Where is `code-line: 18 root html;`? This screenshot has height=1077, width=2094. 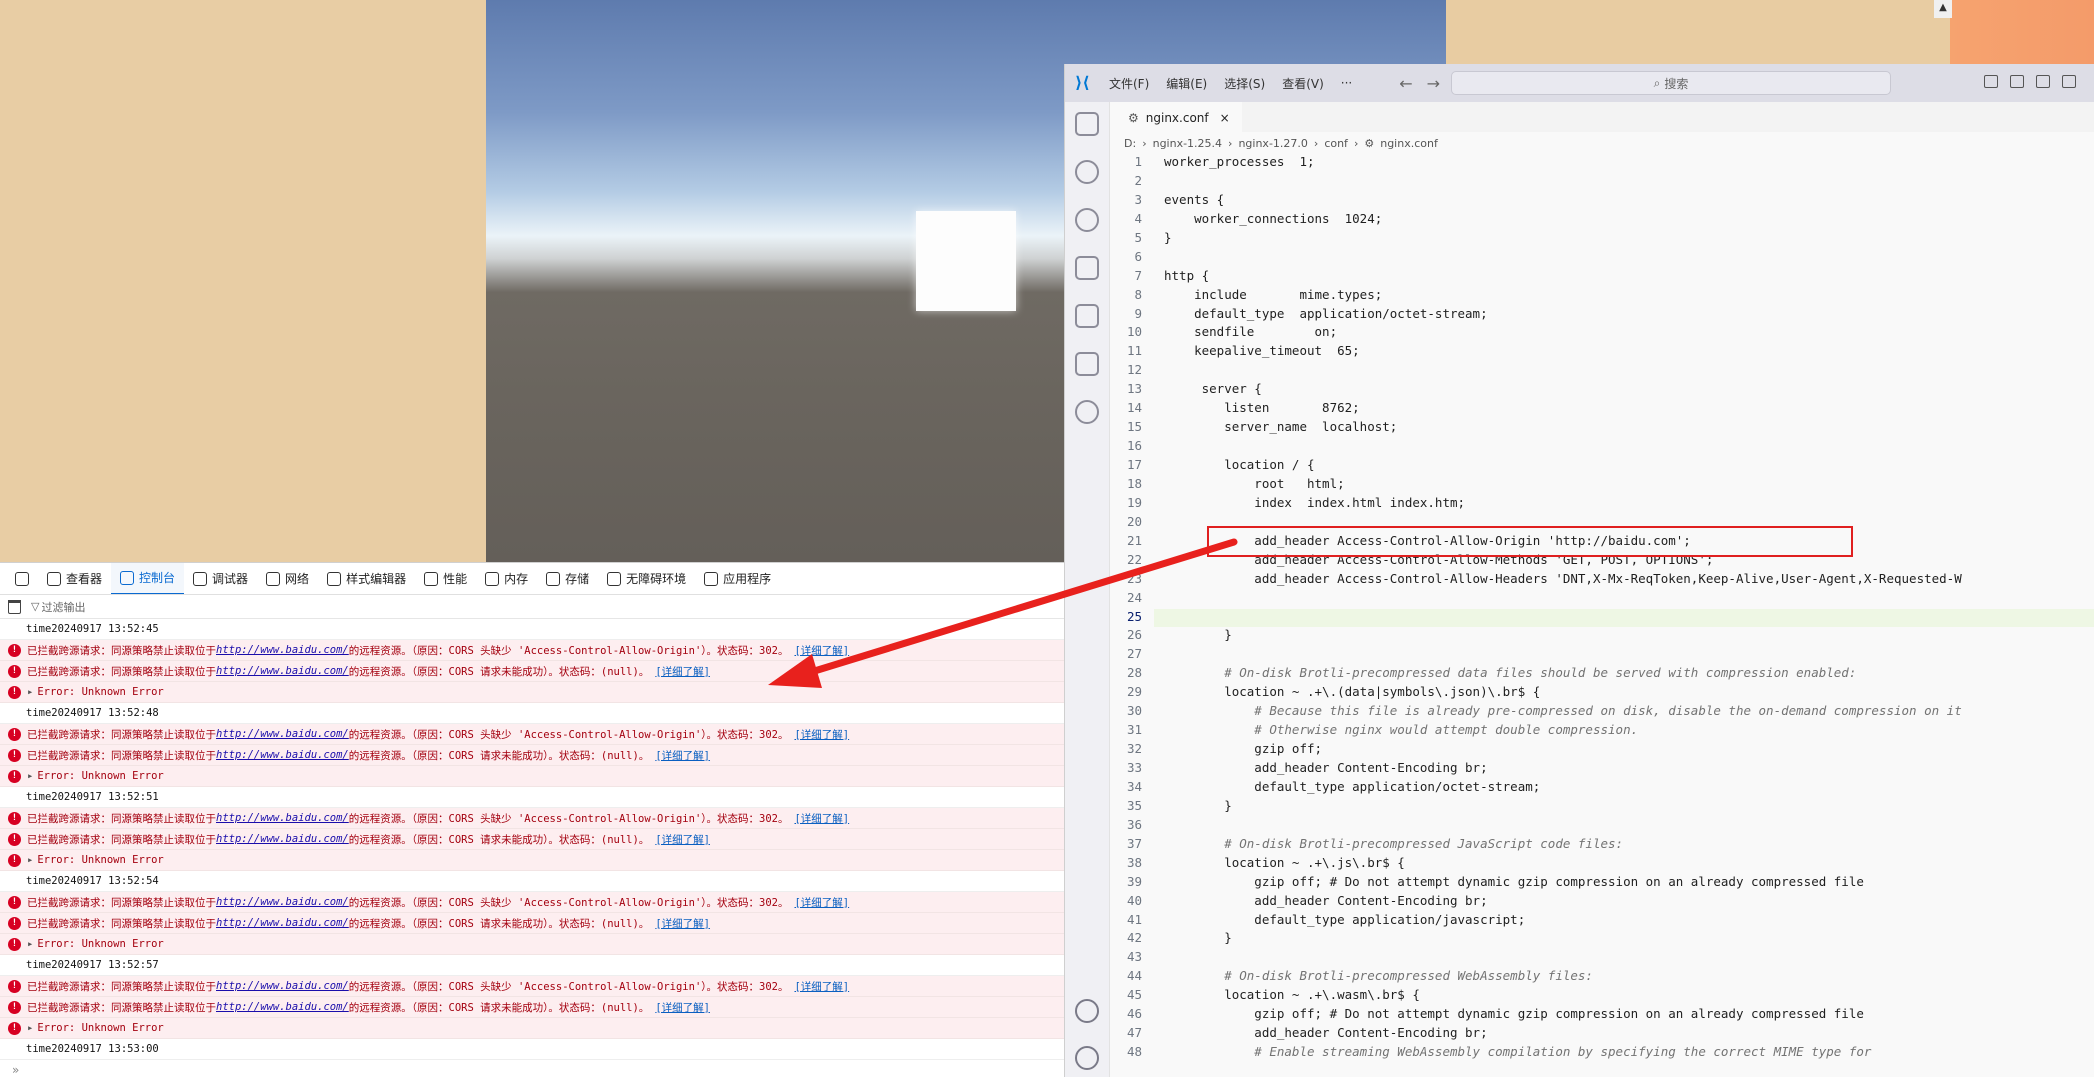
code-line: 18 root html; is located at coordinates (1602, 485).